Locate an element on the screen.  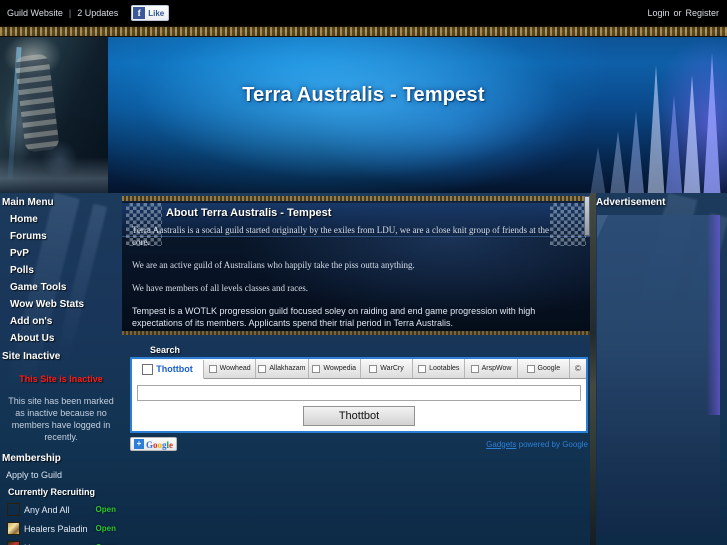
list-item: Any And All Open is located at coordinates (61, 509).